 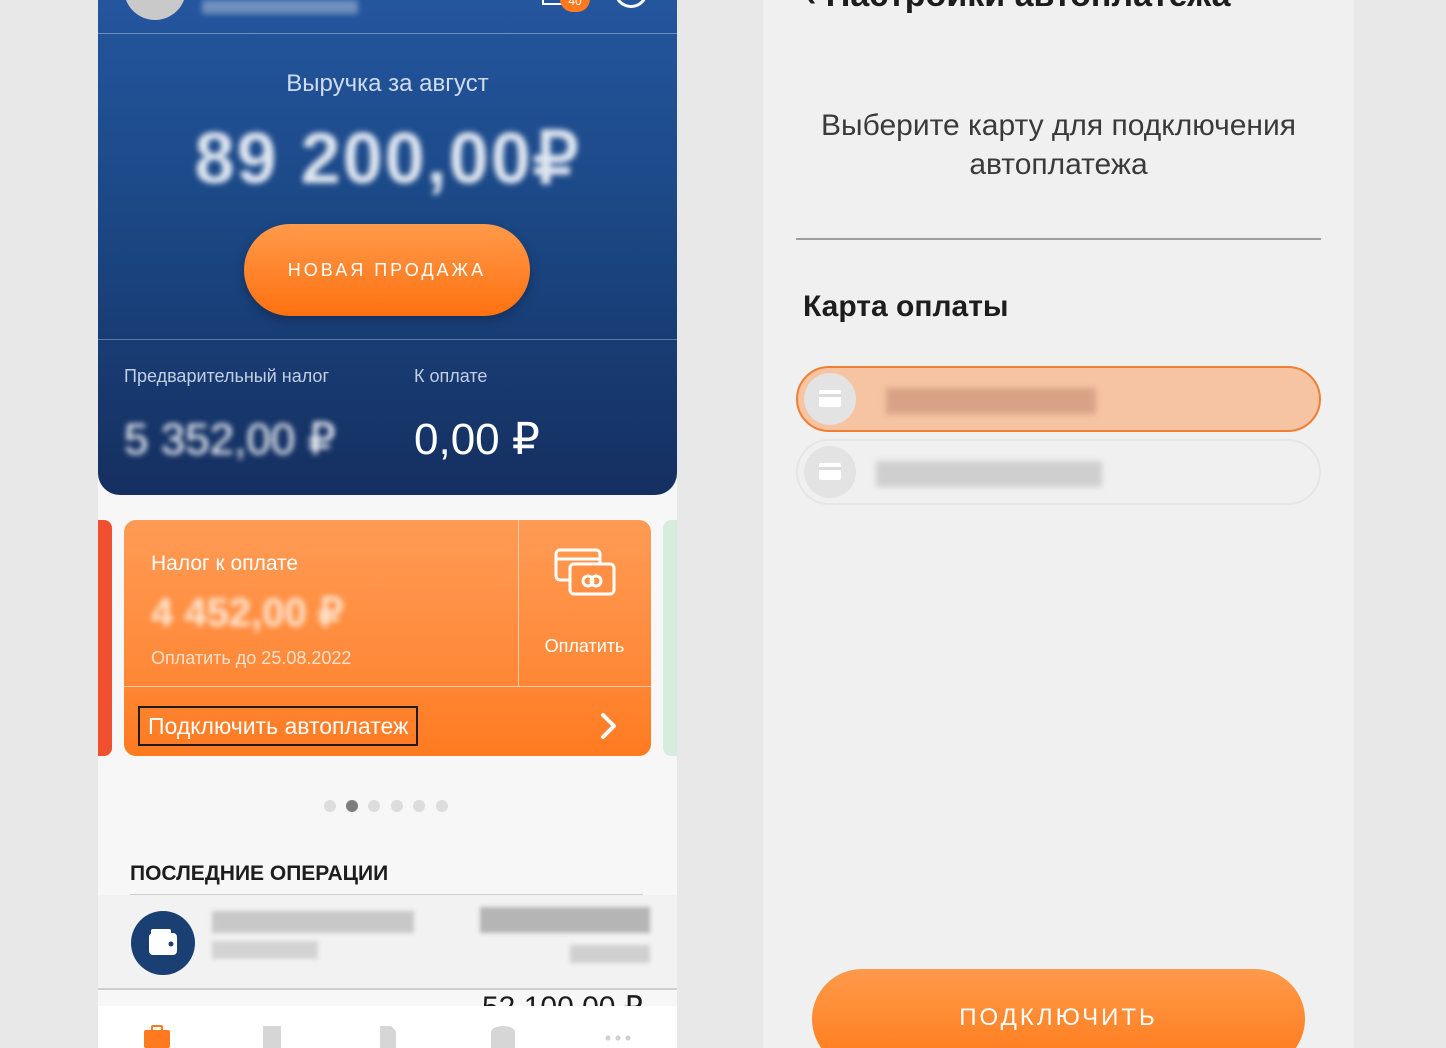 I want to click on bottom-tab-bar, so click(x=387, y=1027).